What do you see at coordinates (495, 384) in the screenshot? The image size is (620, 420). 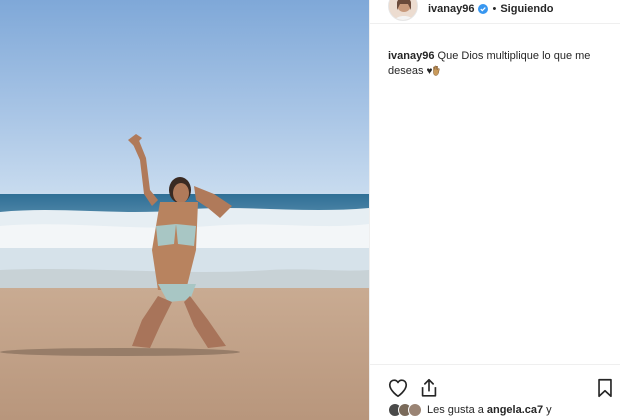 I see `post-actions-bar` at bounding box center [495, 384].